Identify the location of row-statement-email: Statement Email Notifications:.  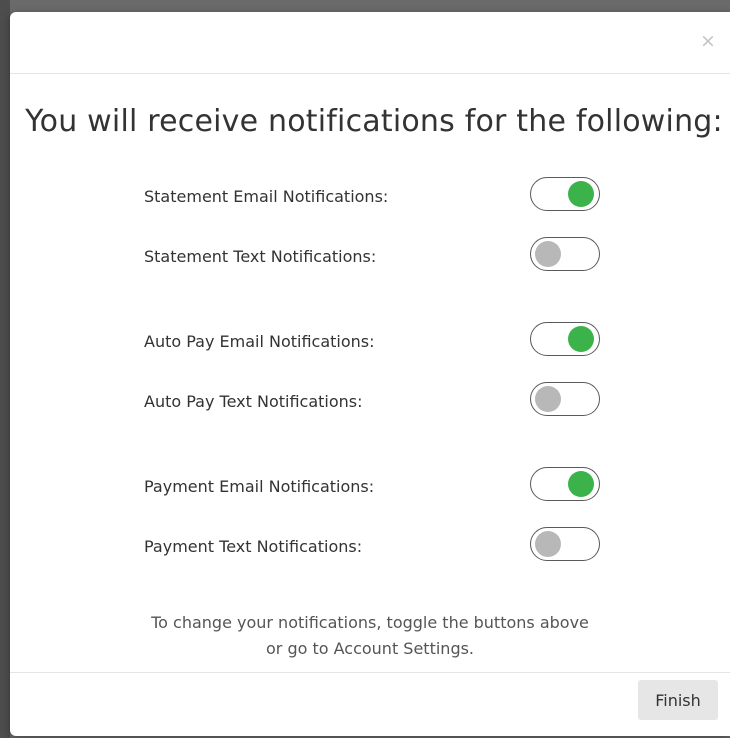
(379, 197).